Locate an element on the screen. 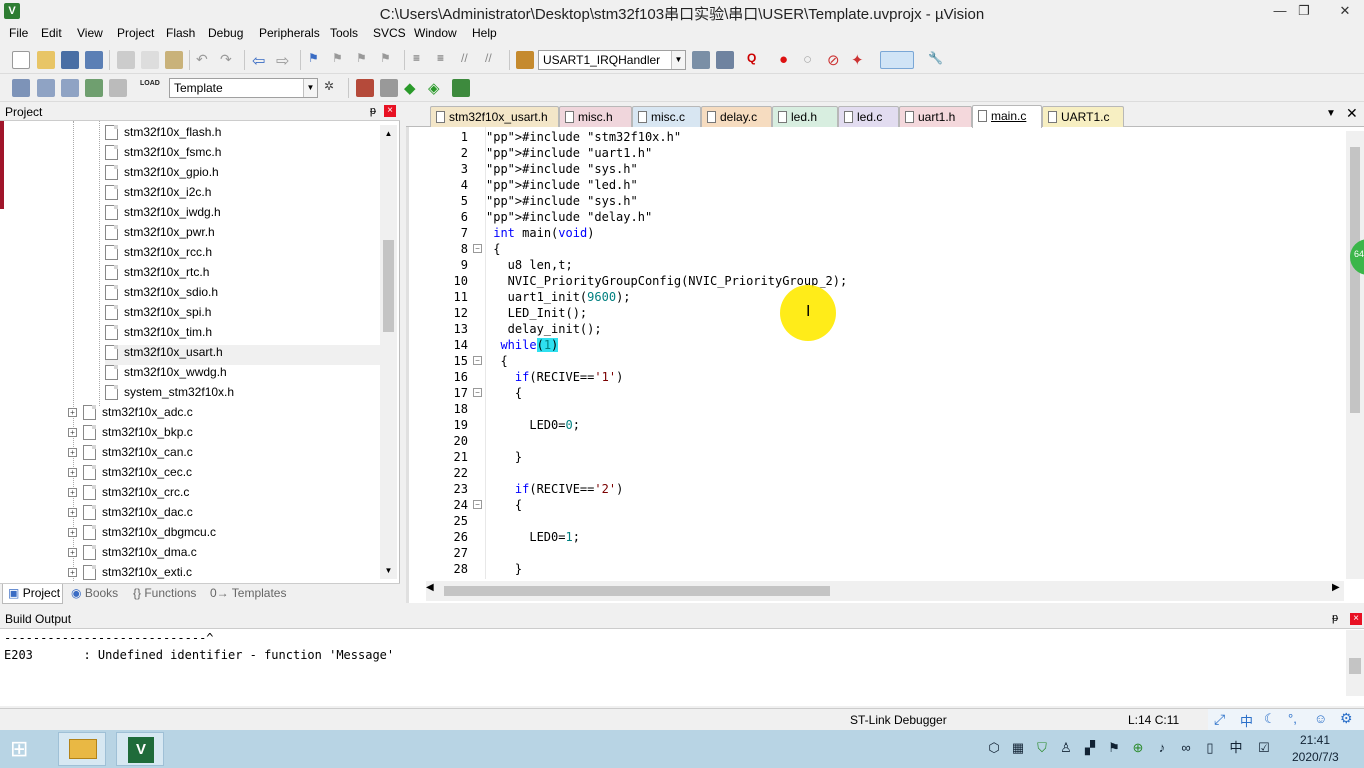 The height and width of the screenshot is (768, 1364). ime-chinese-icon: 中 is located at coordinates (1246, 720).